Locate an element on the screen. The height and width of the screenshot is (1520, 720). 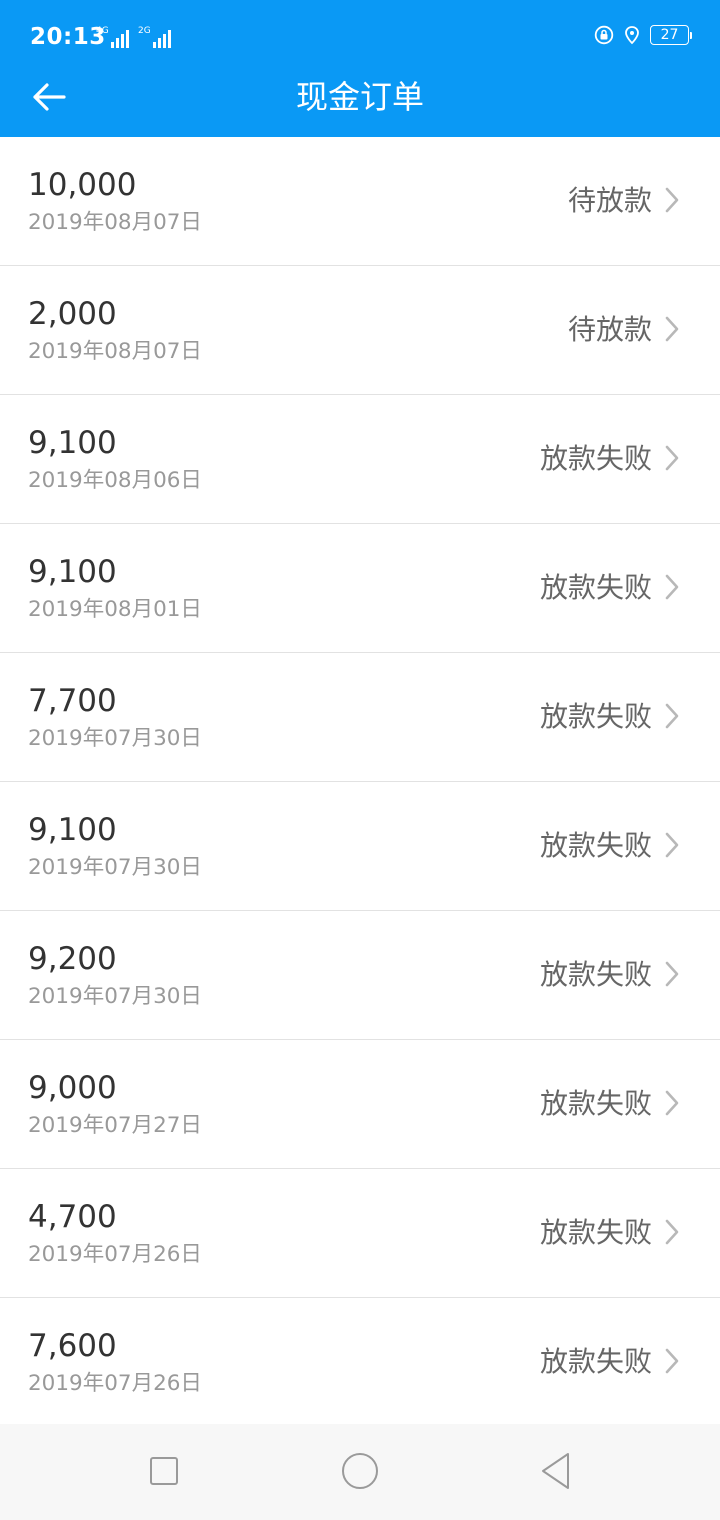
status-time: 20:13 is located at coordinates (68, 37).